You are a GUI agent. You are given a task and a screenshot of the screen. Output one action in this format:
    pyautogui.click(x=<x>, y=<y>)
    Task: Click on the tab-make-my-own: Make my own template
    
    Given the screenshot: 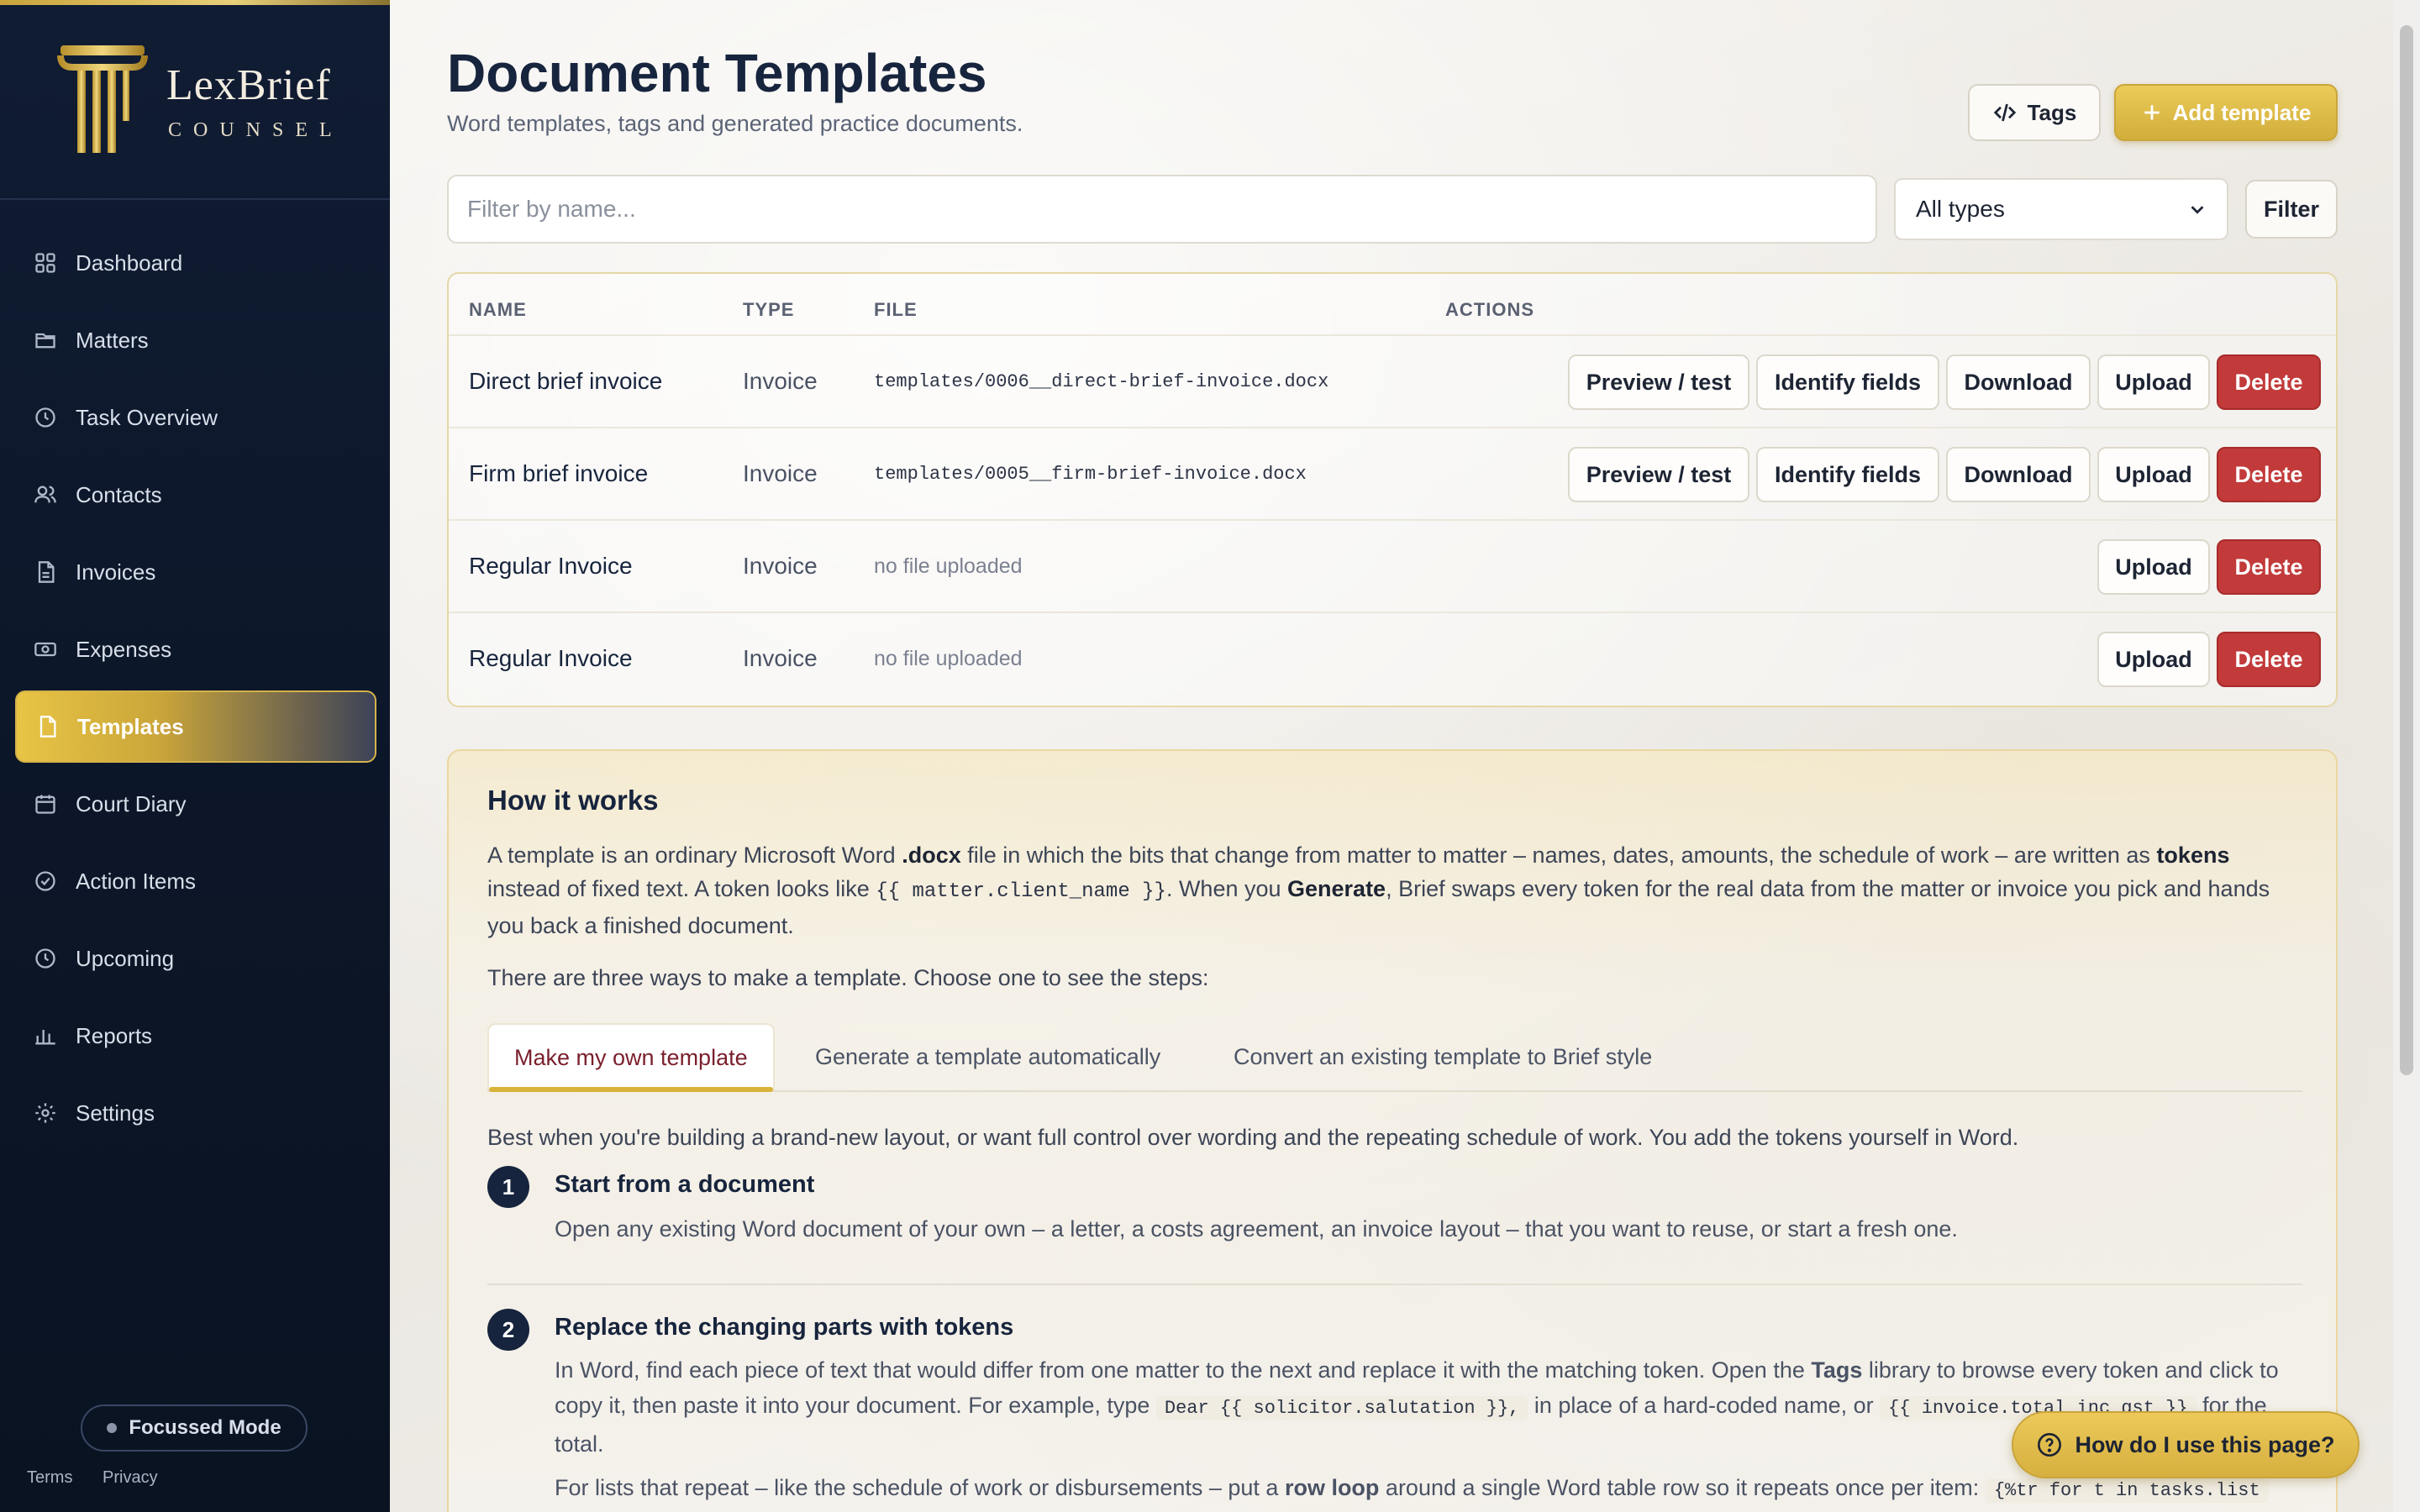 What is the action you would take?
    pyautogui.click(x=631, y=1057)
    